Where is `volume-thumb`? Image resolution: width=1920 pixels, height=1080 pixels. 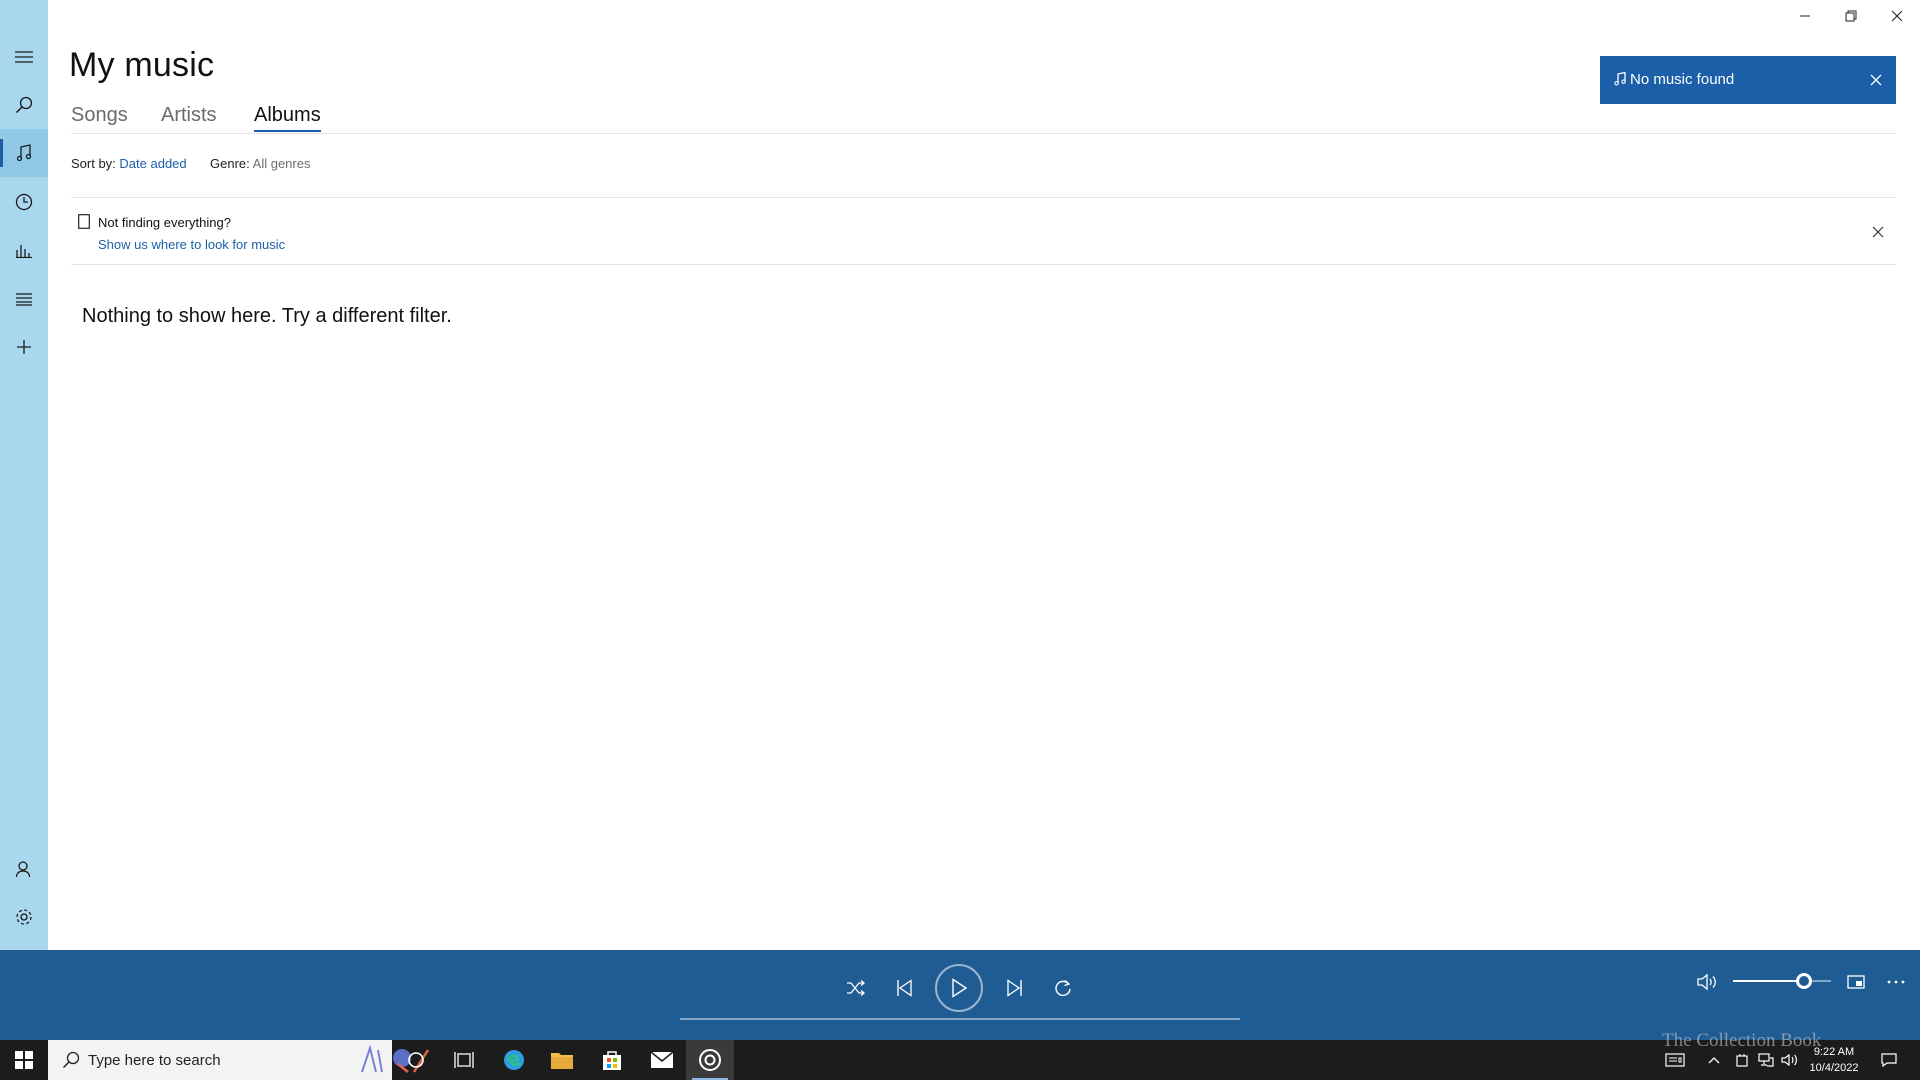 volume-thumb is located at coordinates (1803, 981).